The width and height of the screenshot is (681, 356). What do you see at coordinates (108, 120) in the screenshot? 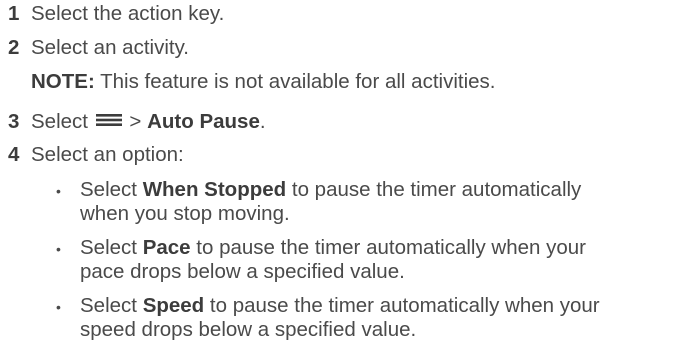
I see `menu-icon` at bounding box center [108, 120].